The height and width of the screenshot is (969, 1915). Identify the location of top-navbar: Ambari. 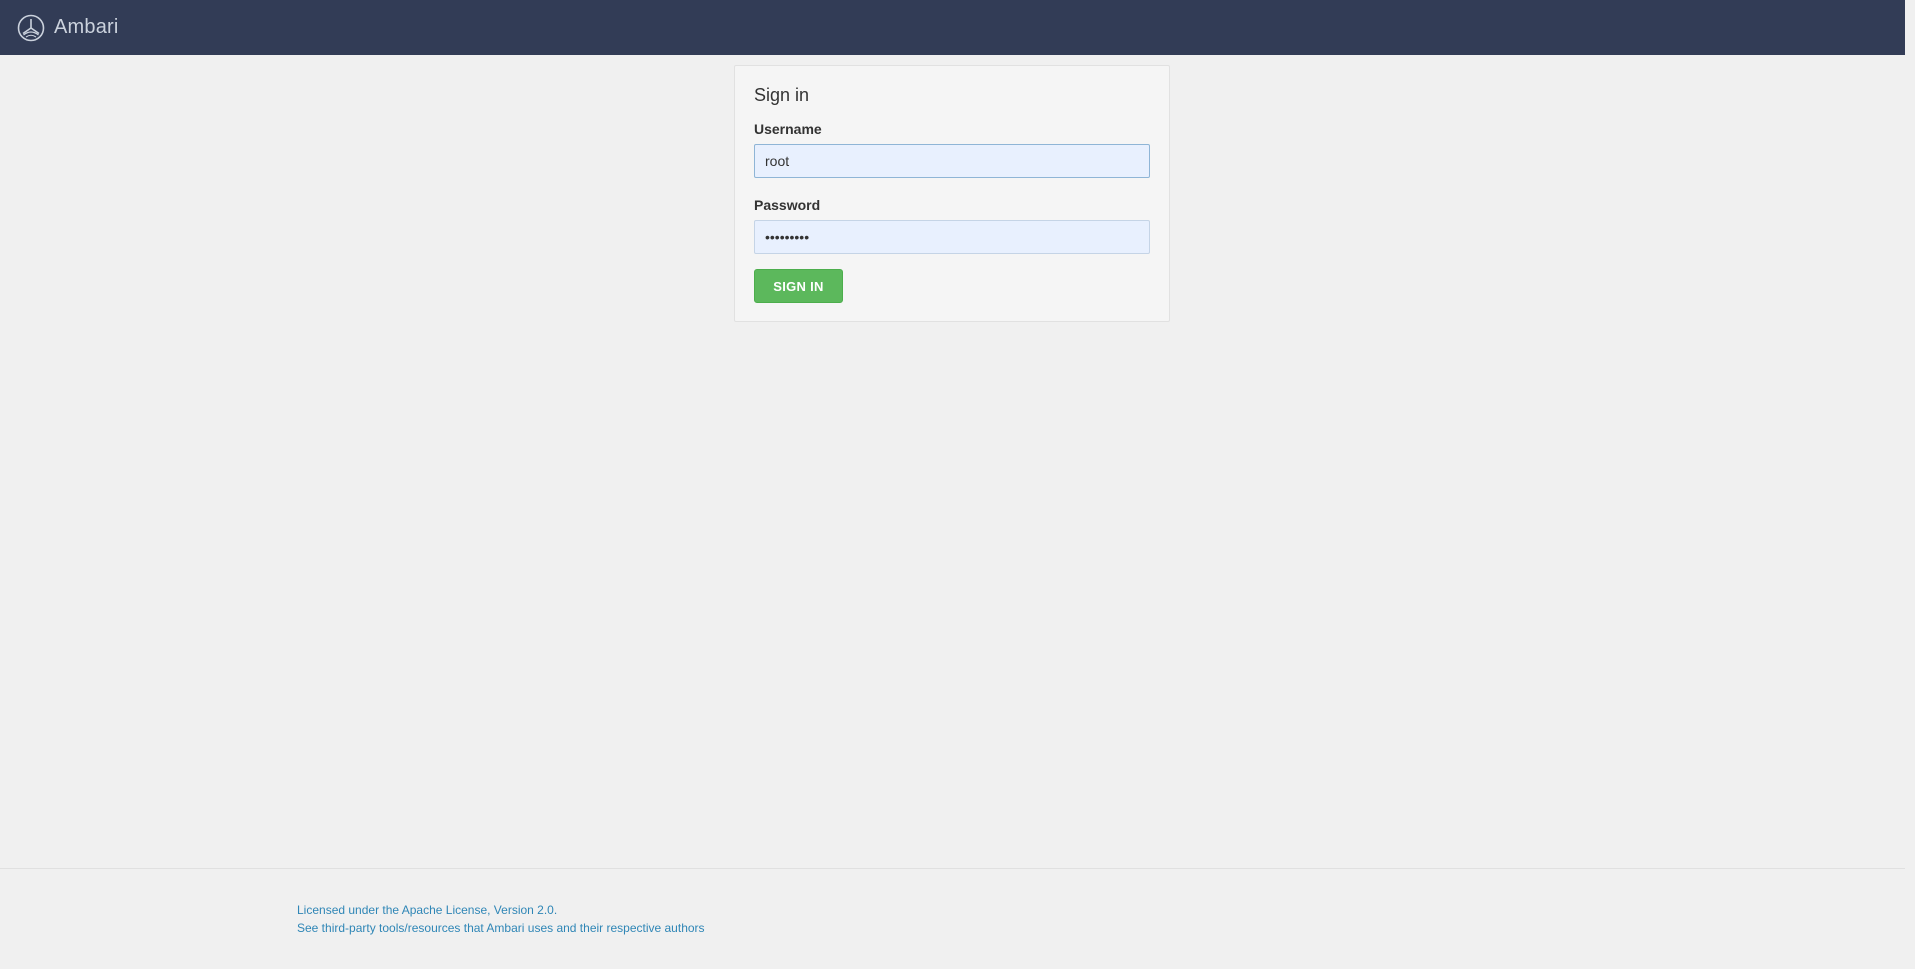
(952, 27).